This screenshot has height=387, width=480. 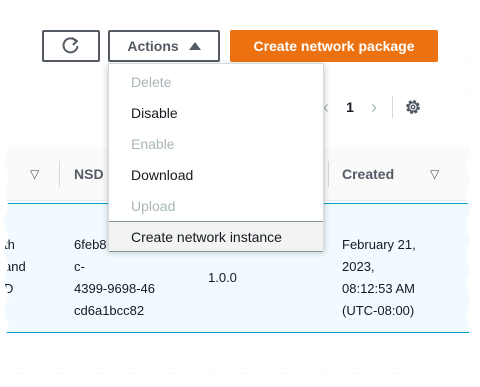 I want to click on pagination: ‹ 1 ›, so click(x=369, y=107).